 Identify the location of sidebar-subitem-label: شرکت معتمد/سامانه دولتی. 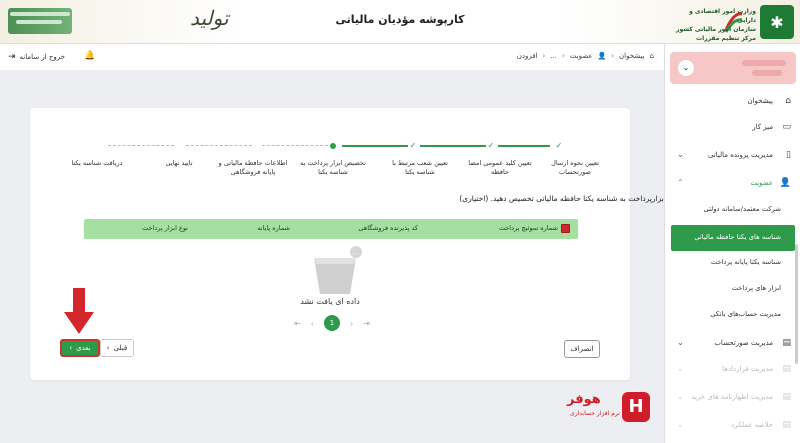
(742, 209).